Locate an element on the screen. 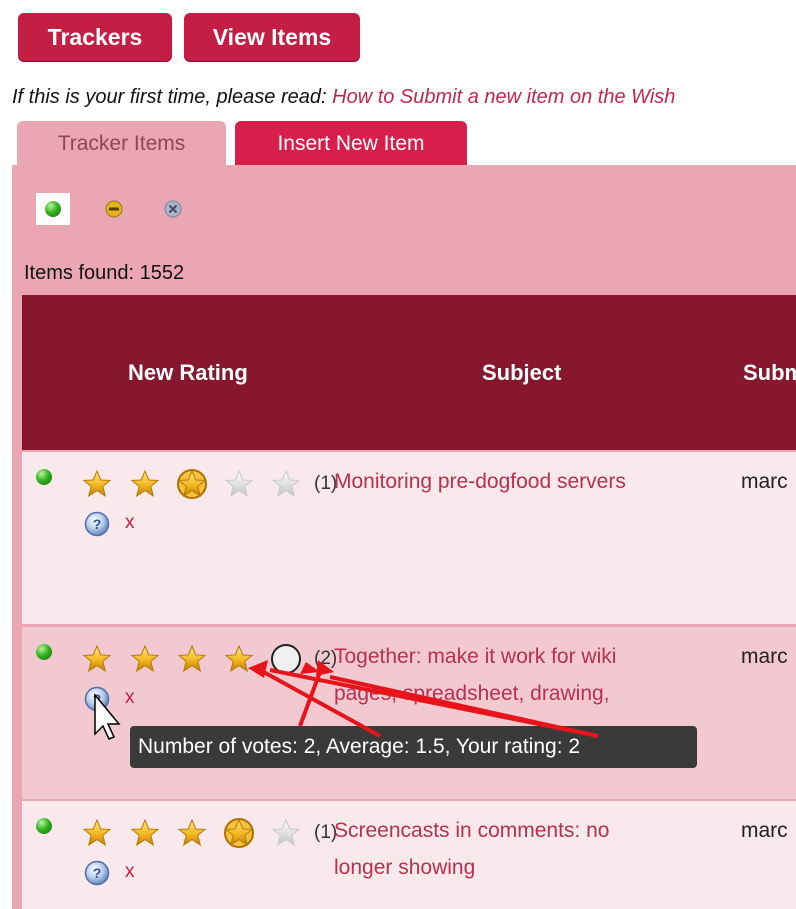  annotation-arrows is located at coordinates (346, 700).